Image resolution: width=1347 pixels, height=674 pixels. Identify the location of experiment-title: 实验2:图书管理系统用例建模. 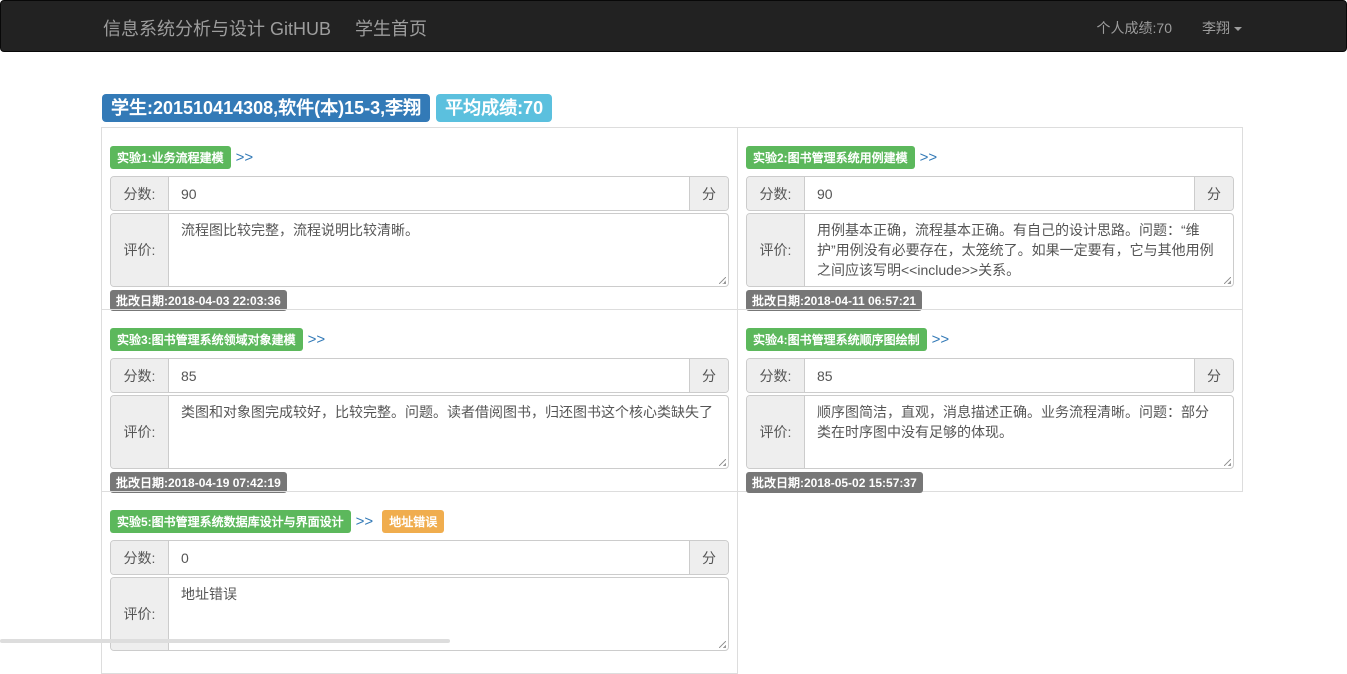
(830, 157).